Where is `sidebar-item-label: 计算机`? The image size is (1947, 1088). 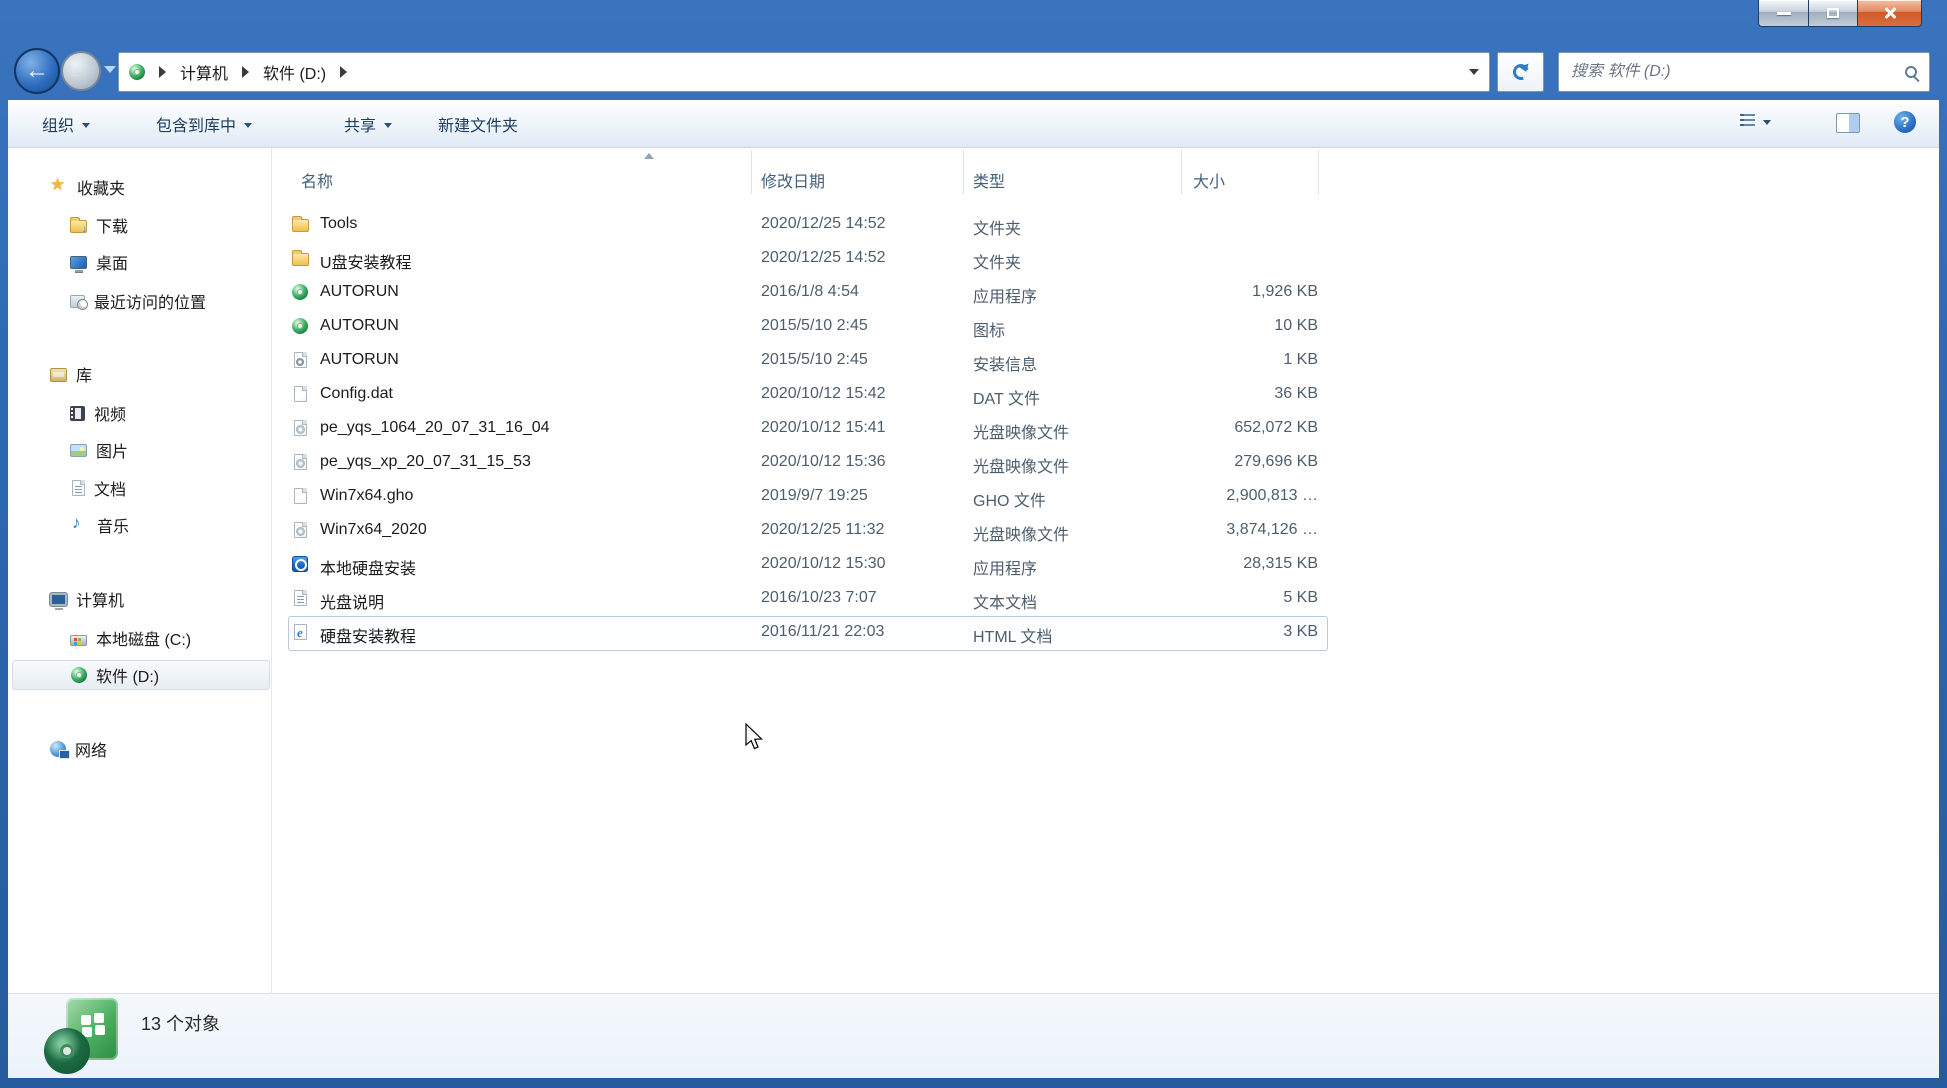 sidebar-item-label: 计算机 is located at coordinates (100, 601).